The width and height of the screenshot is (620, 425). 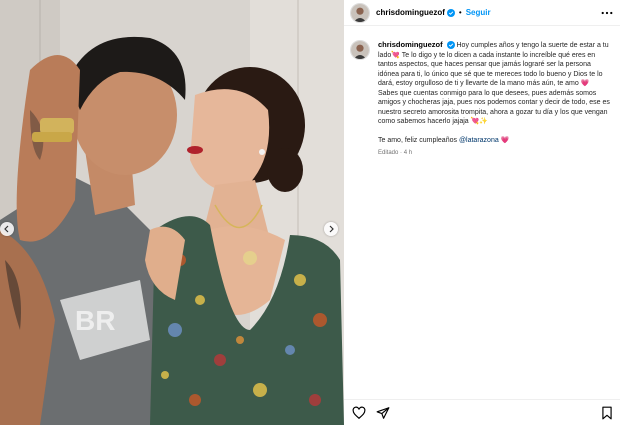 I want to click on share-icon, so click(x=383, y=413).